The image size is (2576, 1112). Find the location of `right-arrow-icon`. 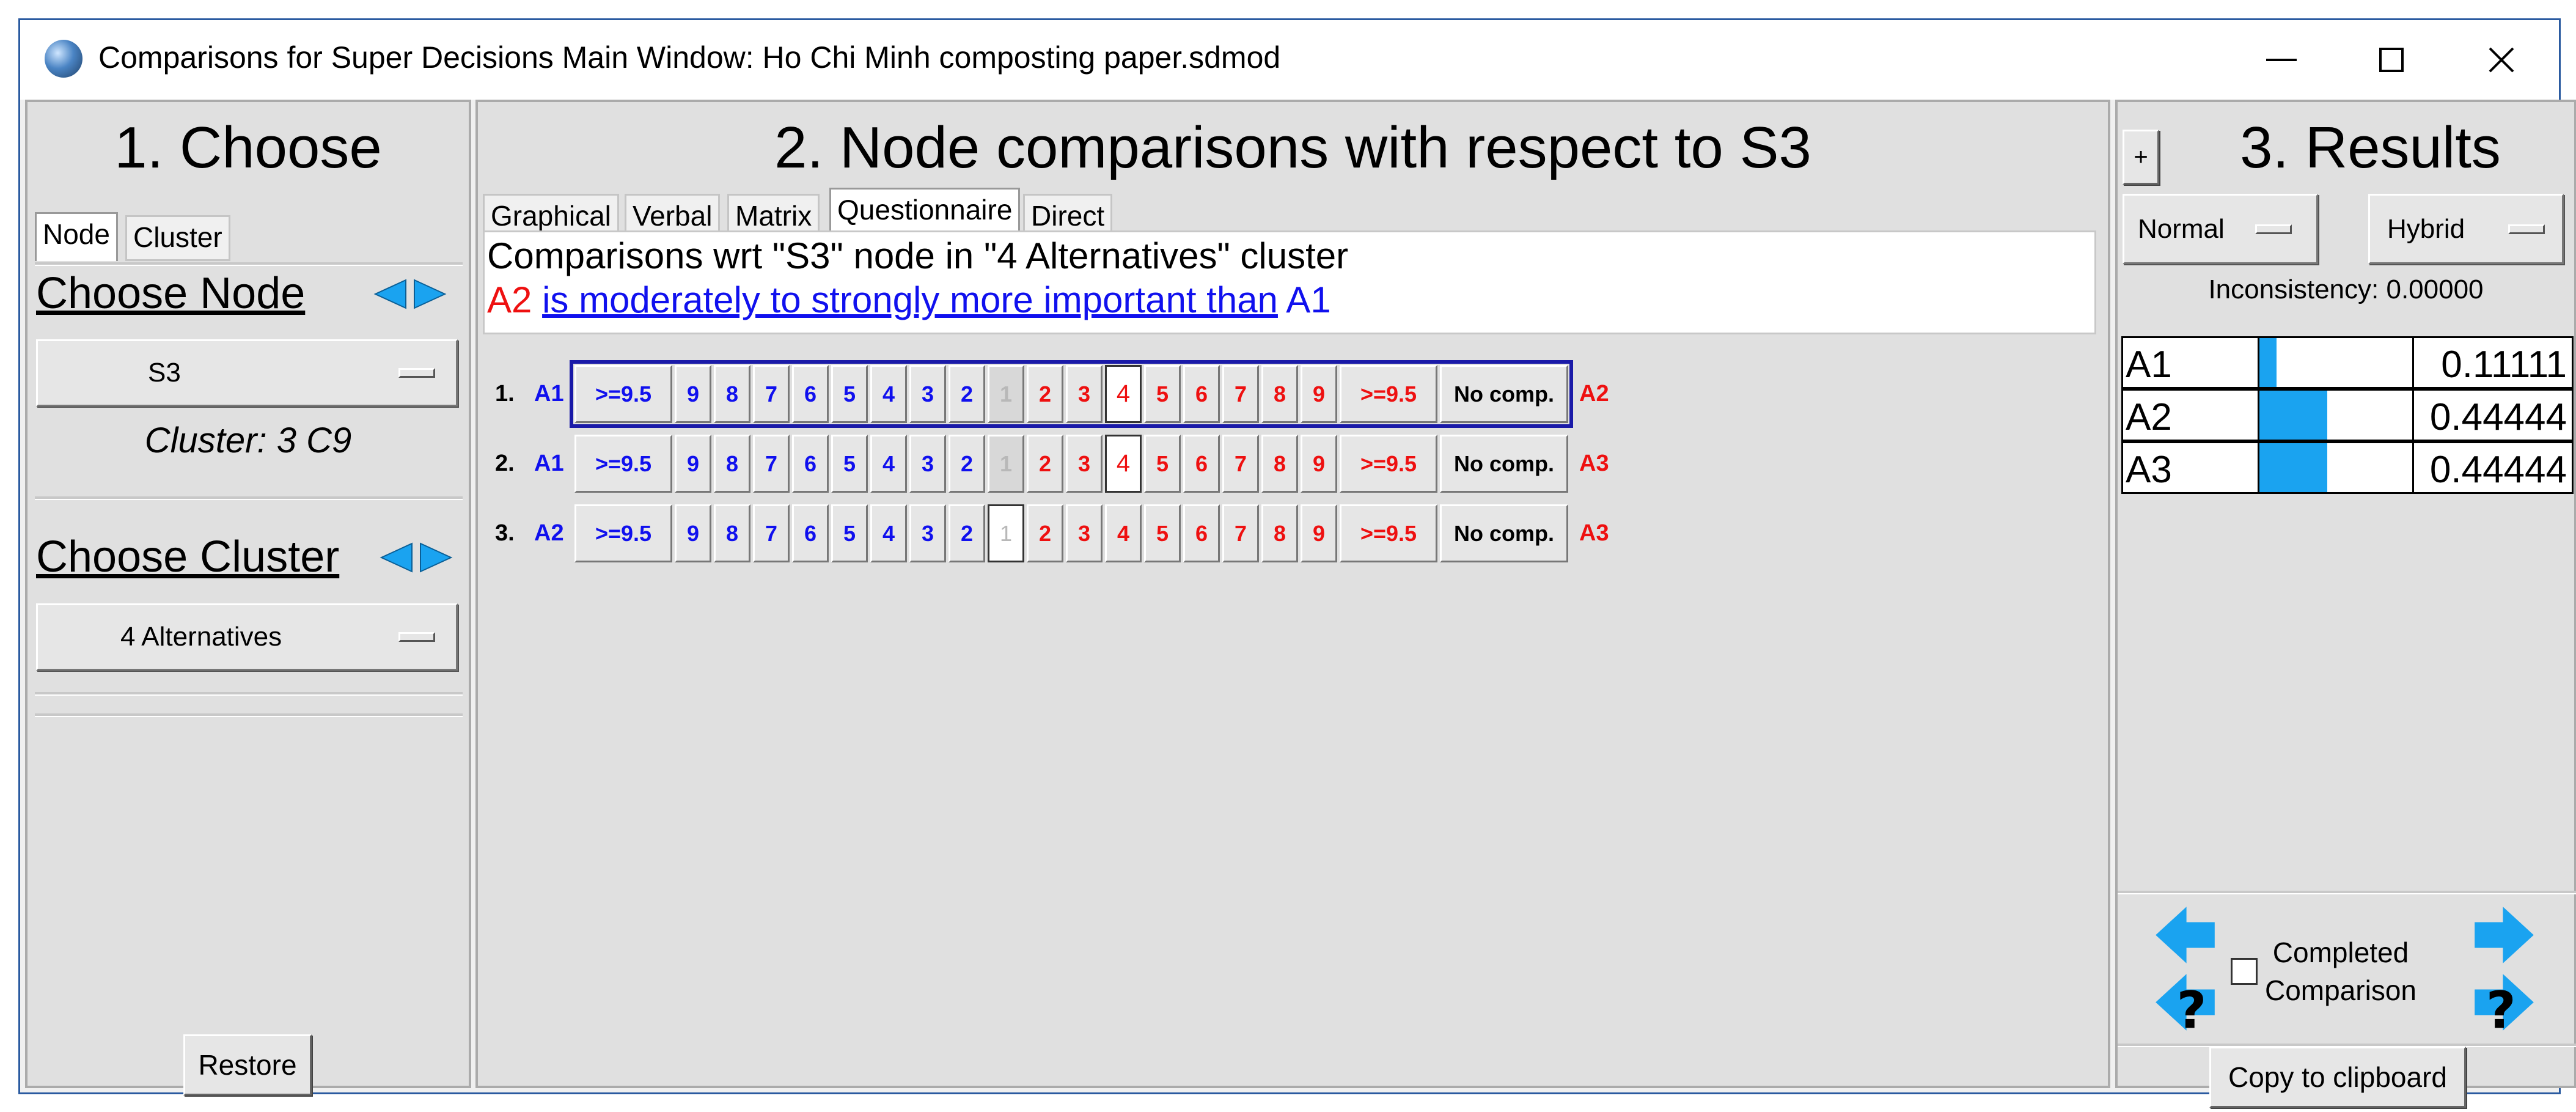

right-arrow-icon is located at coordinates (2504, 935).